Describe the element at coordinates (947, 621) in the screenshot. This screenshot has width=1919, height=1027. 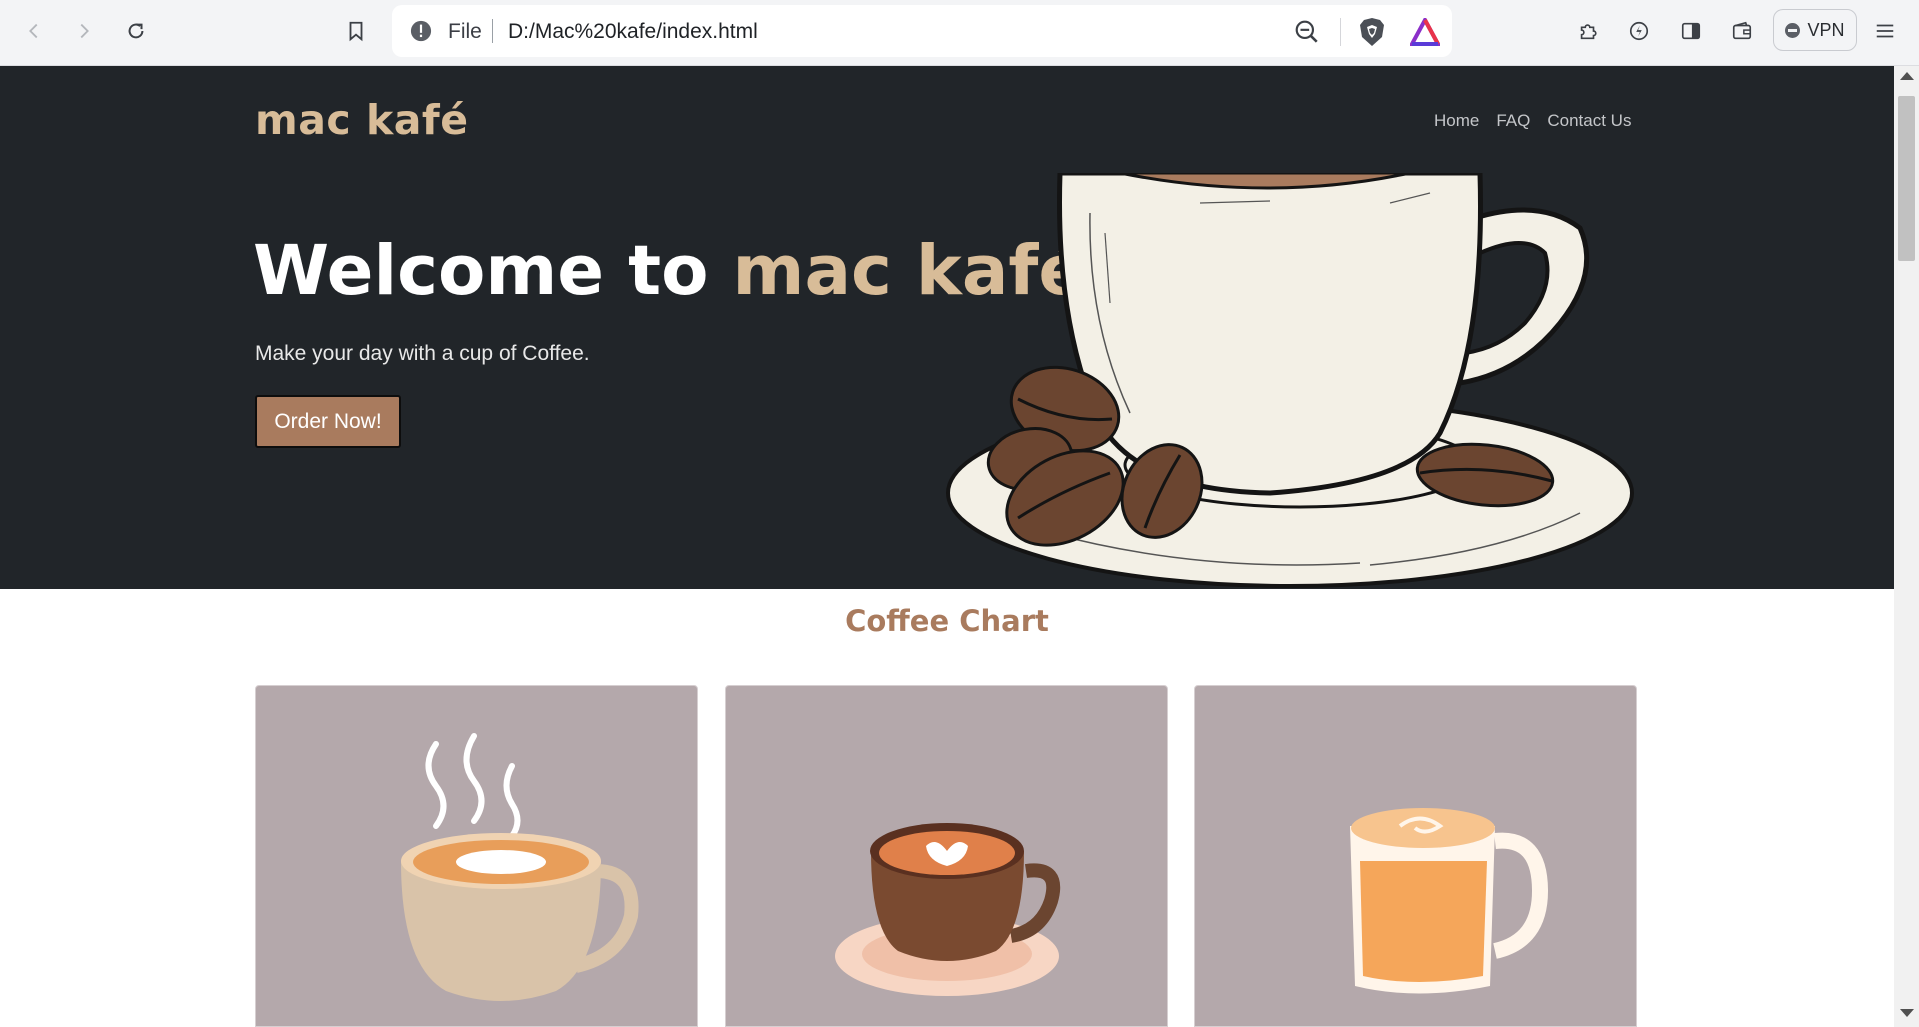
I see `section-title: Coffee Chart` at that location.